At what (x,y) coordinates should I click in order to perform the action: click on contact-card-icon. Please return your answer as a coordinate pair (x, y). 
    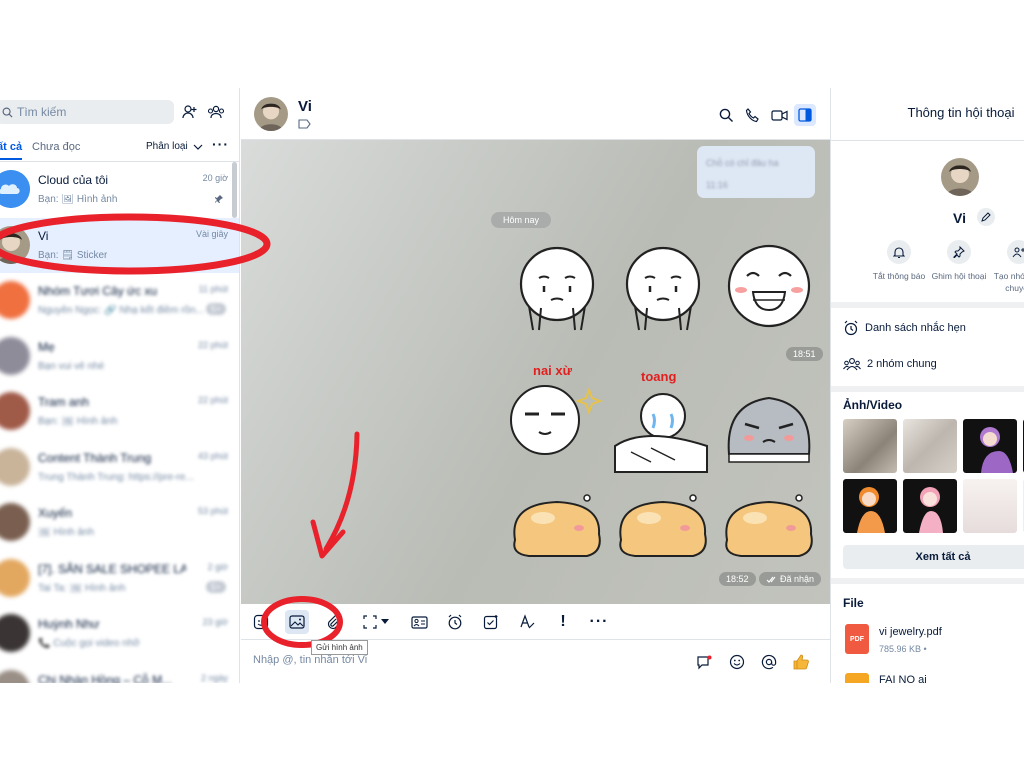
    Looking at the image, I should click on (419, 622).